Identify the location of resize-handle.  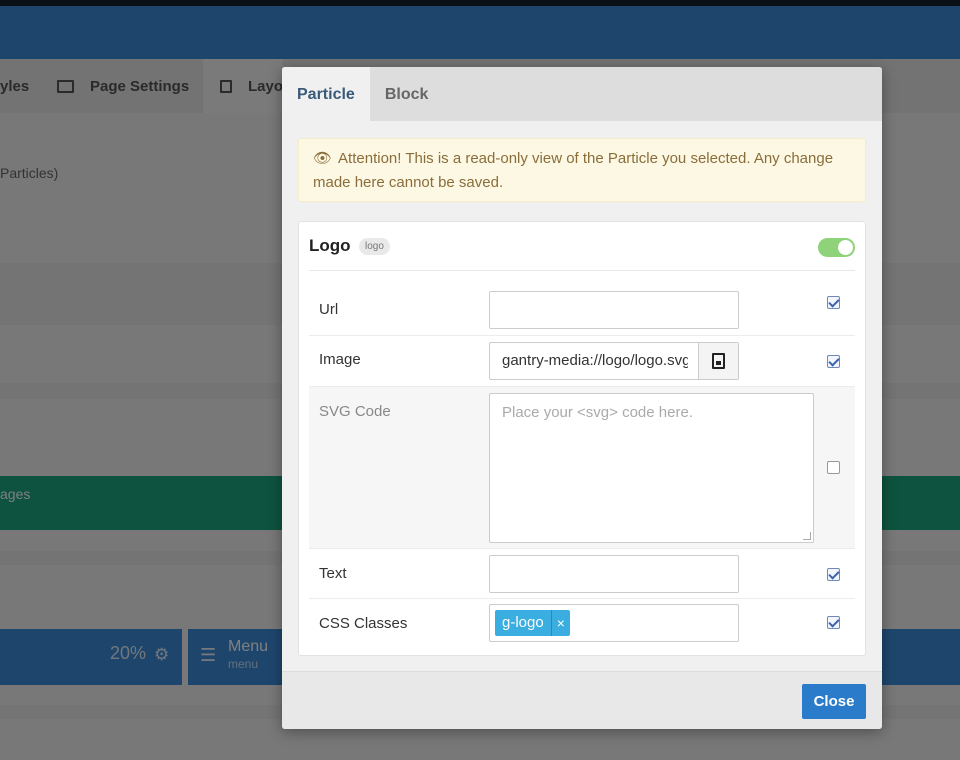
(807, 536).